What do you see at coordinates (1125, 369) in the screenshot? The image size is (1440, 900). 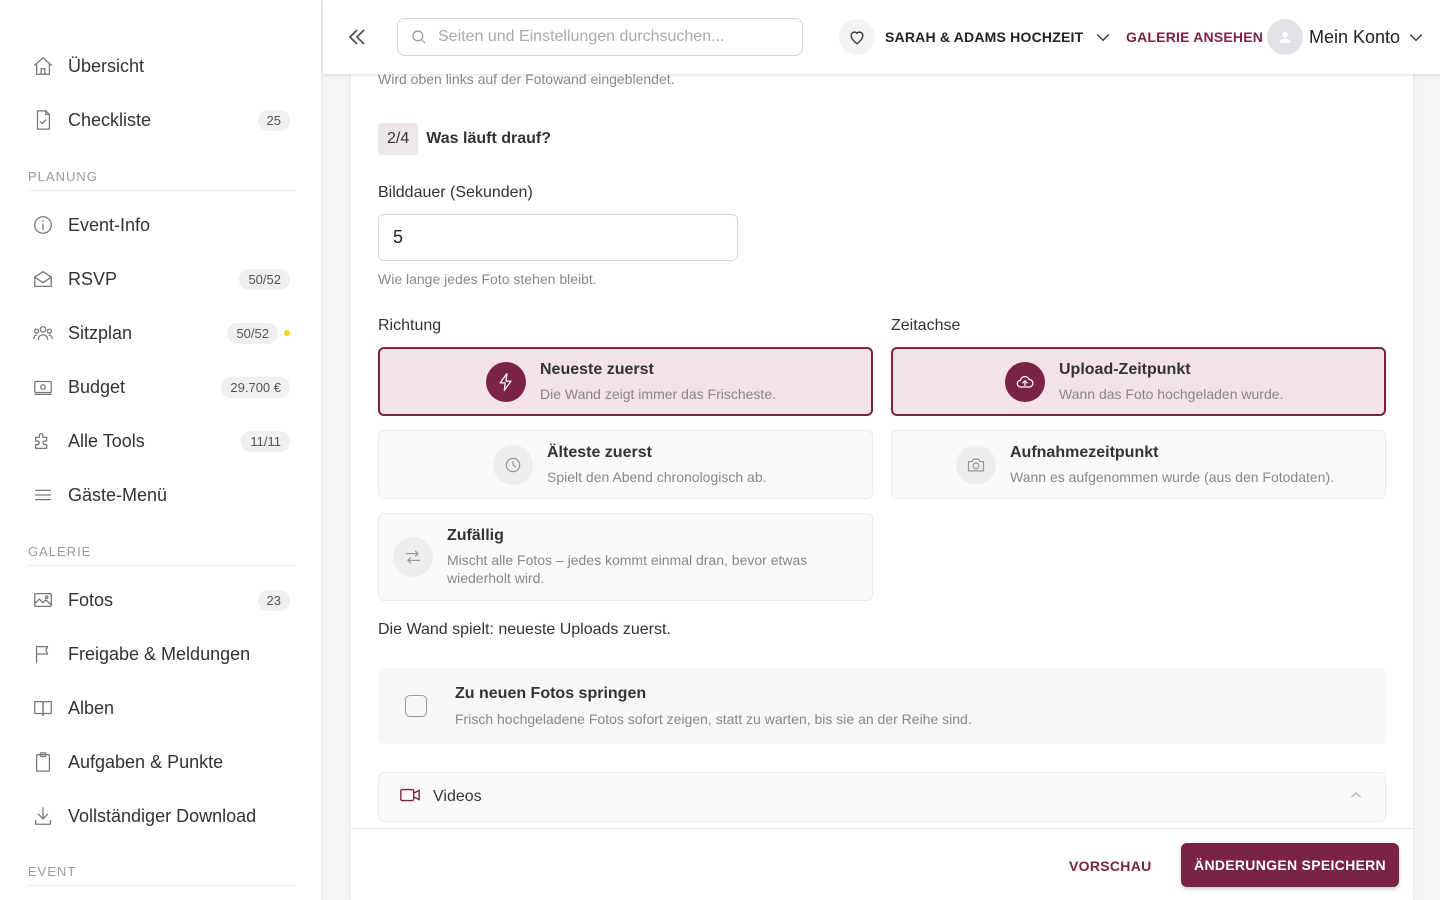 I see `option-title: Upload-Zeitpunkt` at bounding box center [1125, 369].